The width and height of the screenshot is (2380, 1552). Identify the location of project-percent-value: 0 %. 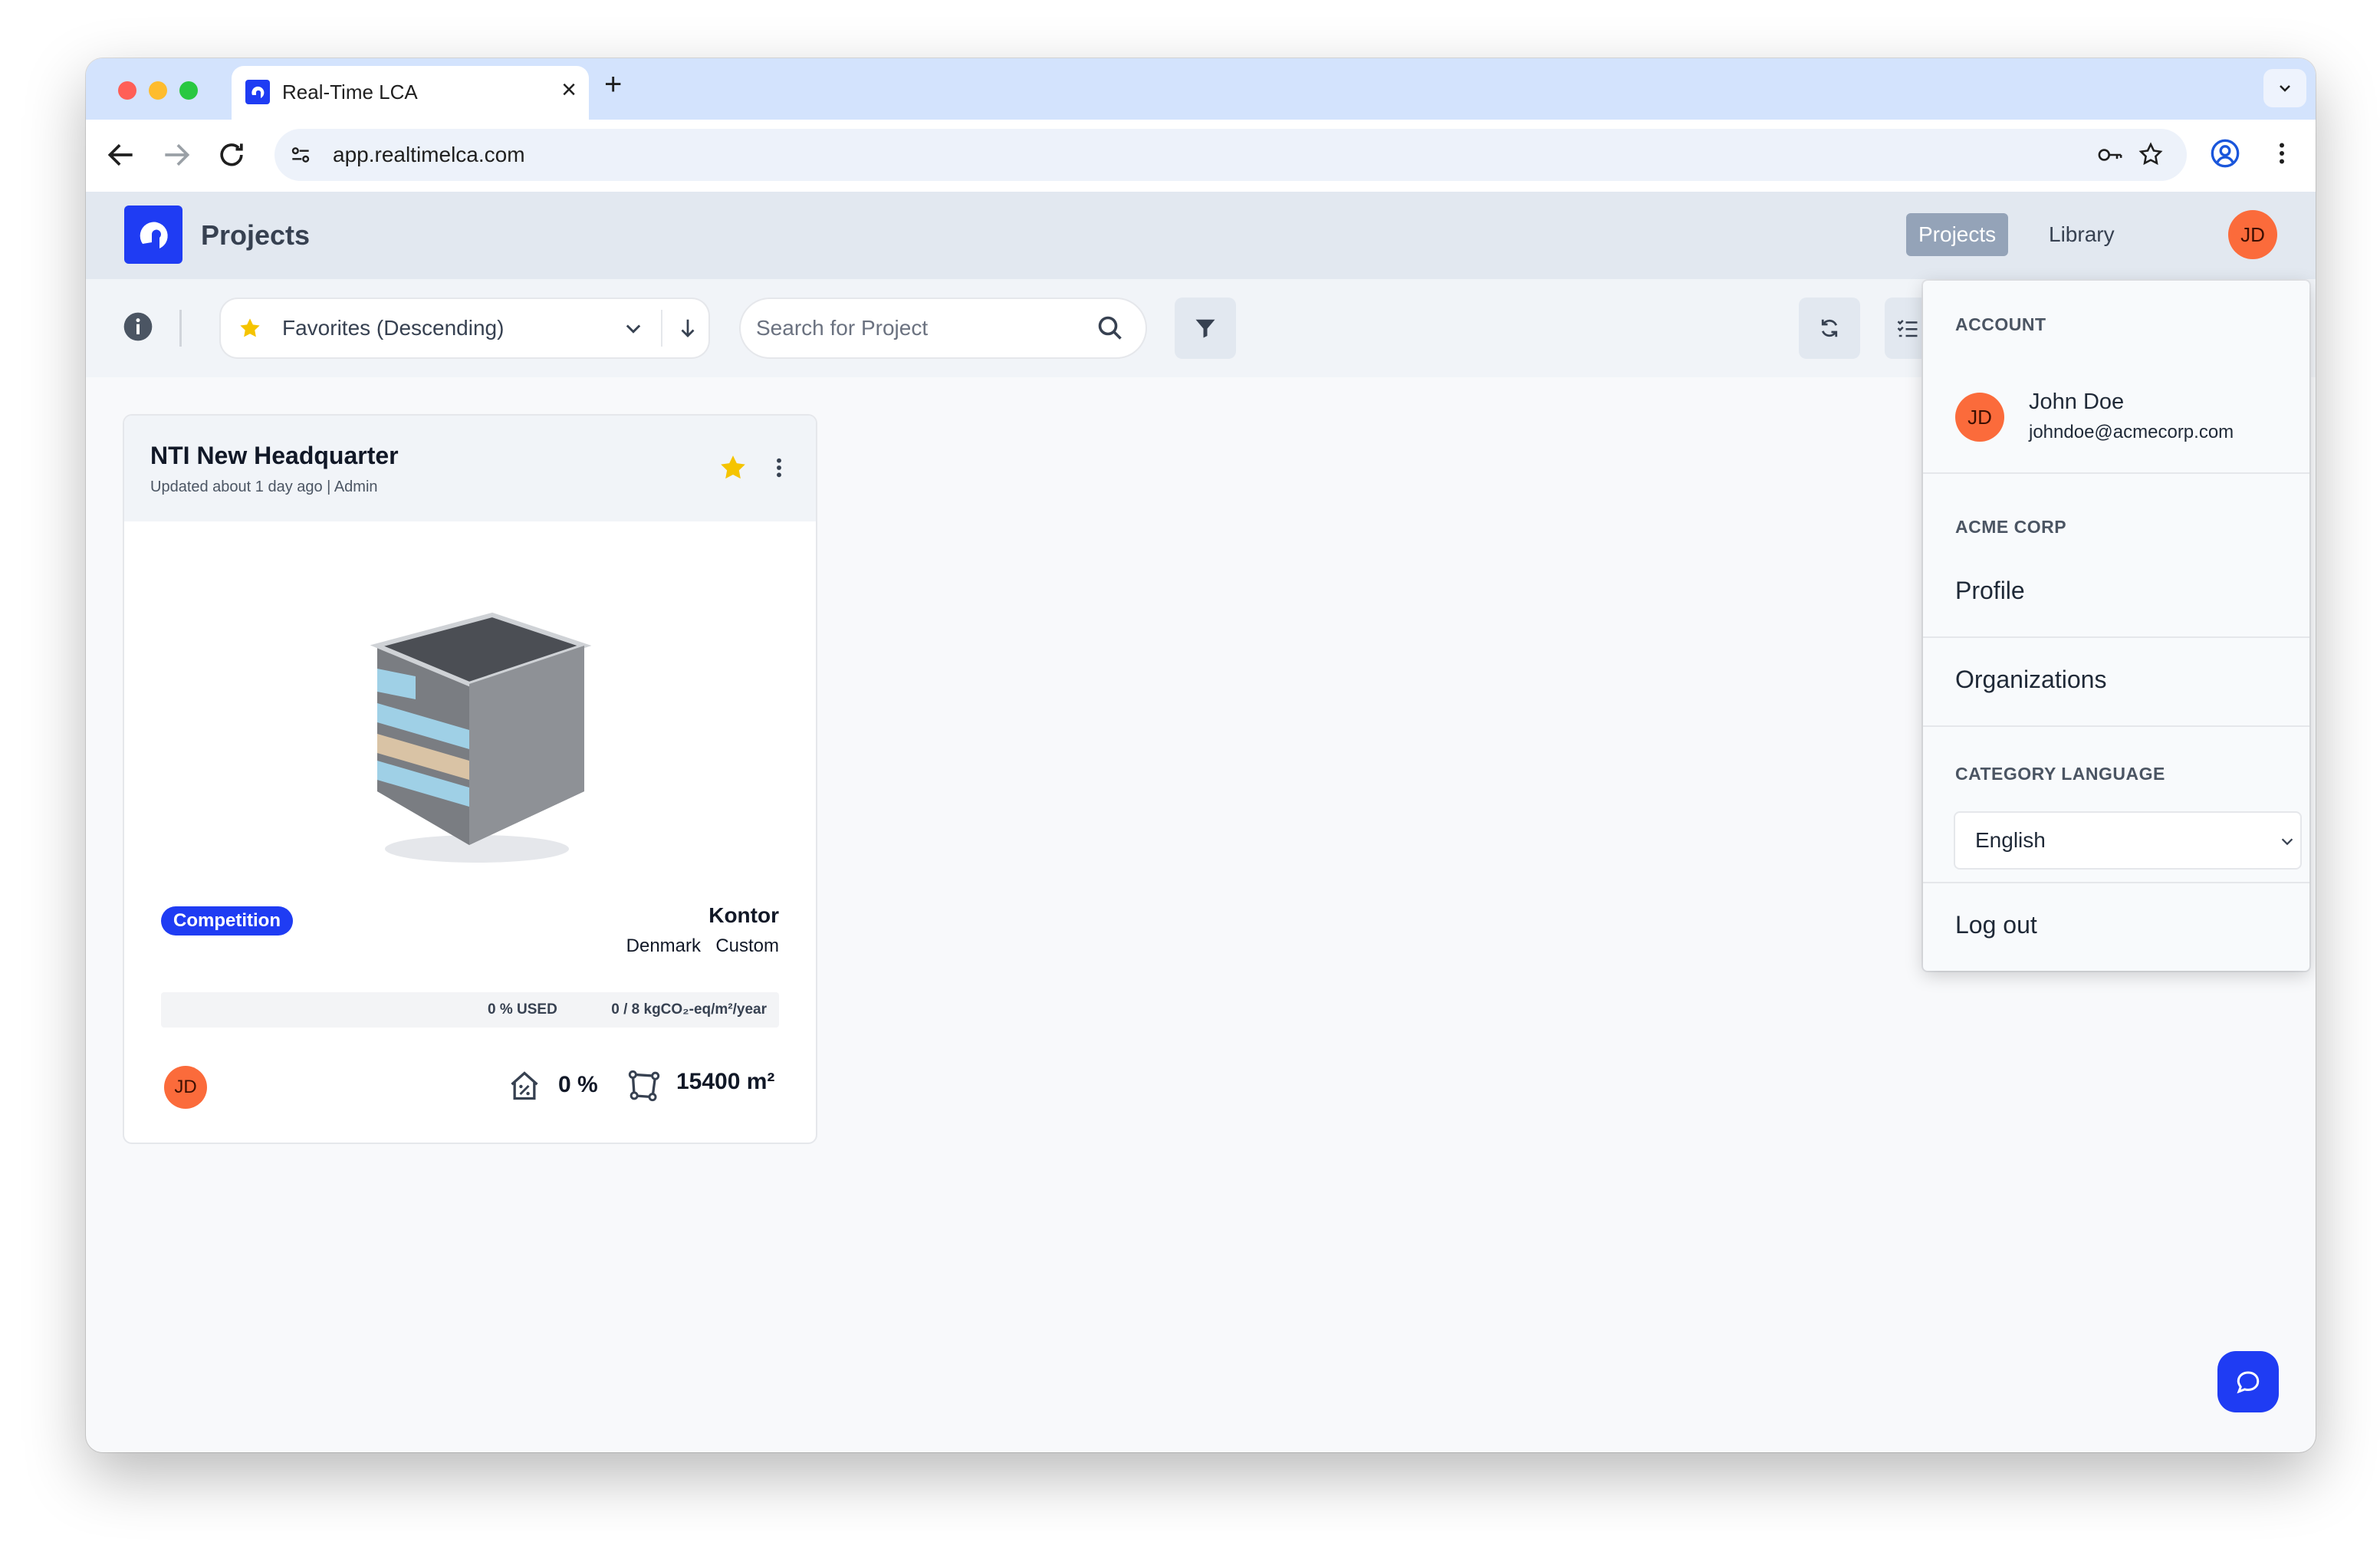
(578, 1085).